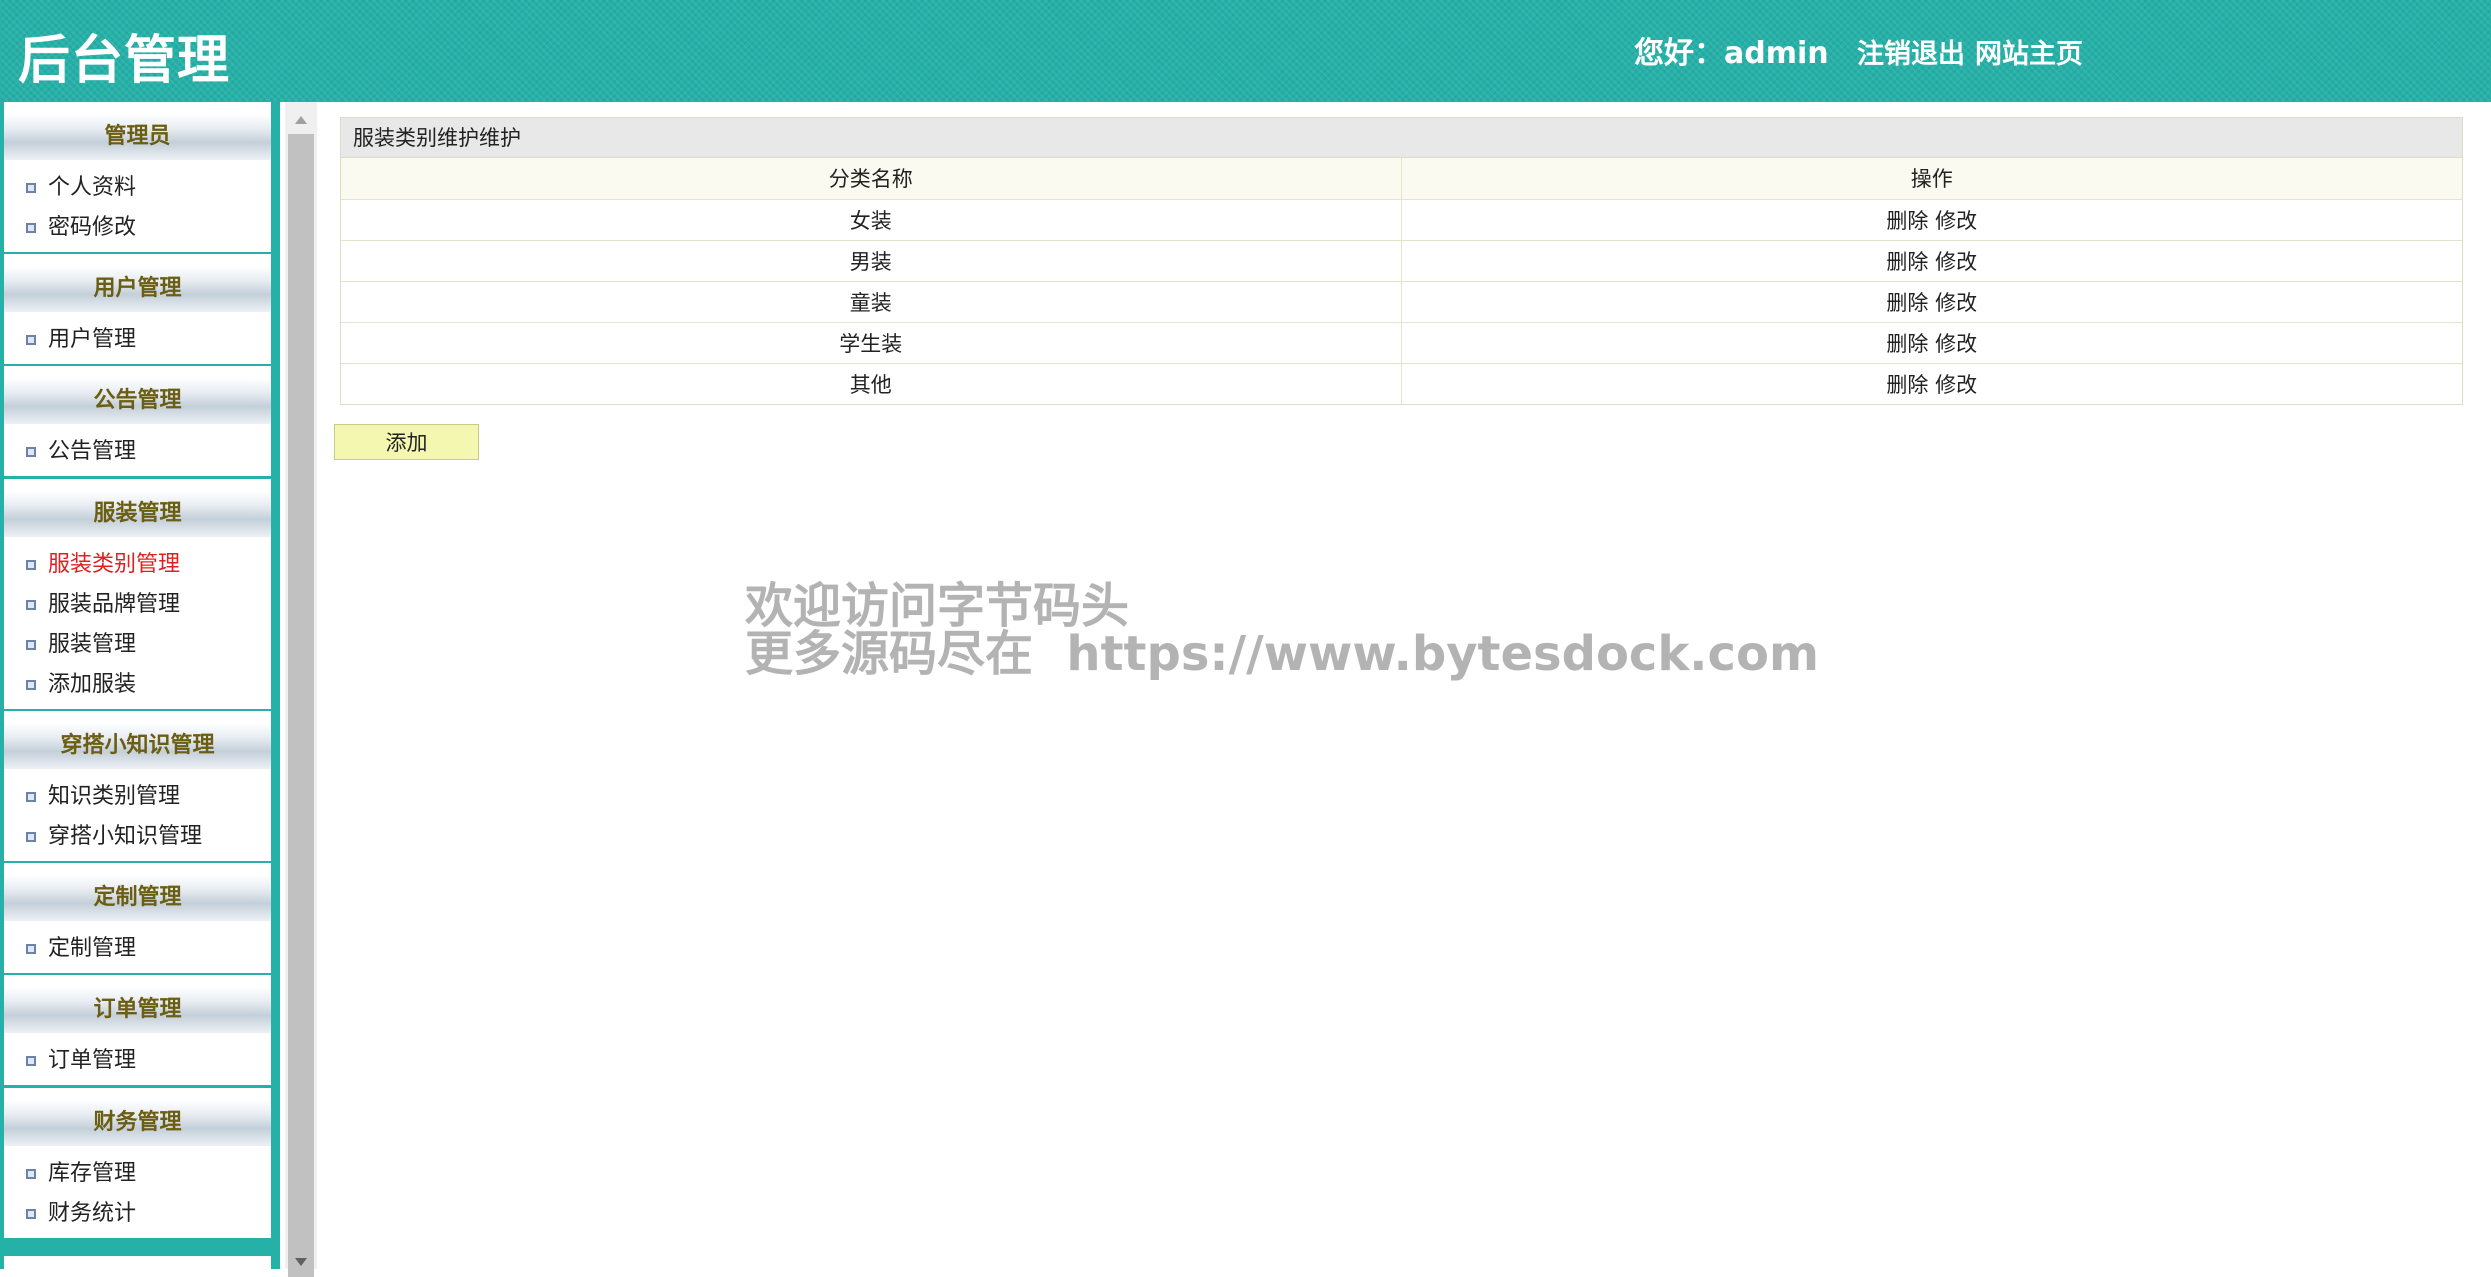 The height and width of the screenshot is (1277, 2491). Describe the element at coordinates (406, 442) in the screenshot. I see `add-category-button: 添加` at that location.